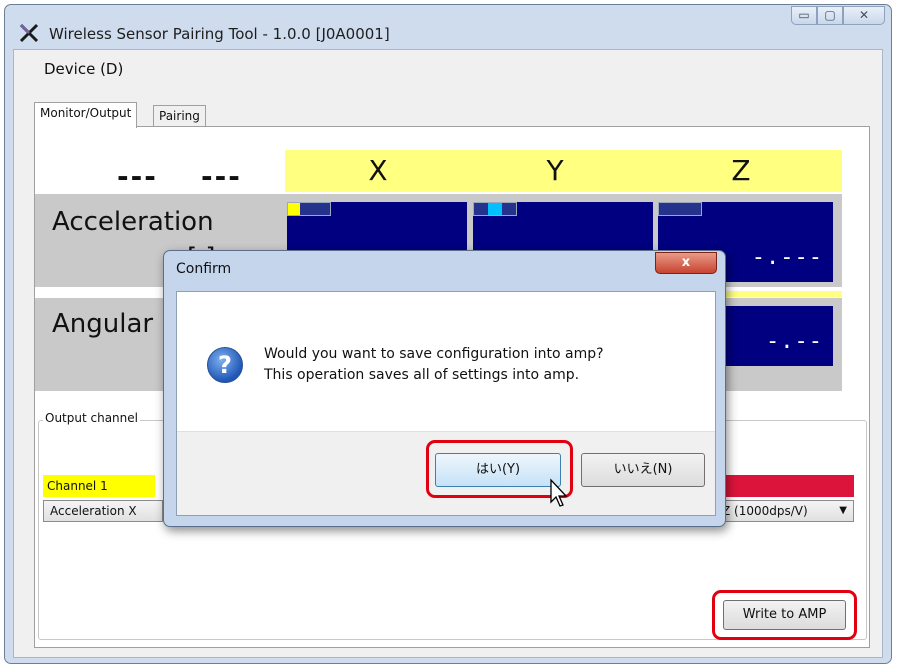 The width and height of the screenshot is (902, 671). Describe the element at coordinates (91, 418) in the screenshot. I see `output-channel-title: Output channel` at that location.